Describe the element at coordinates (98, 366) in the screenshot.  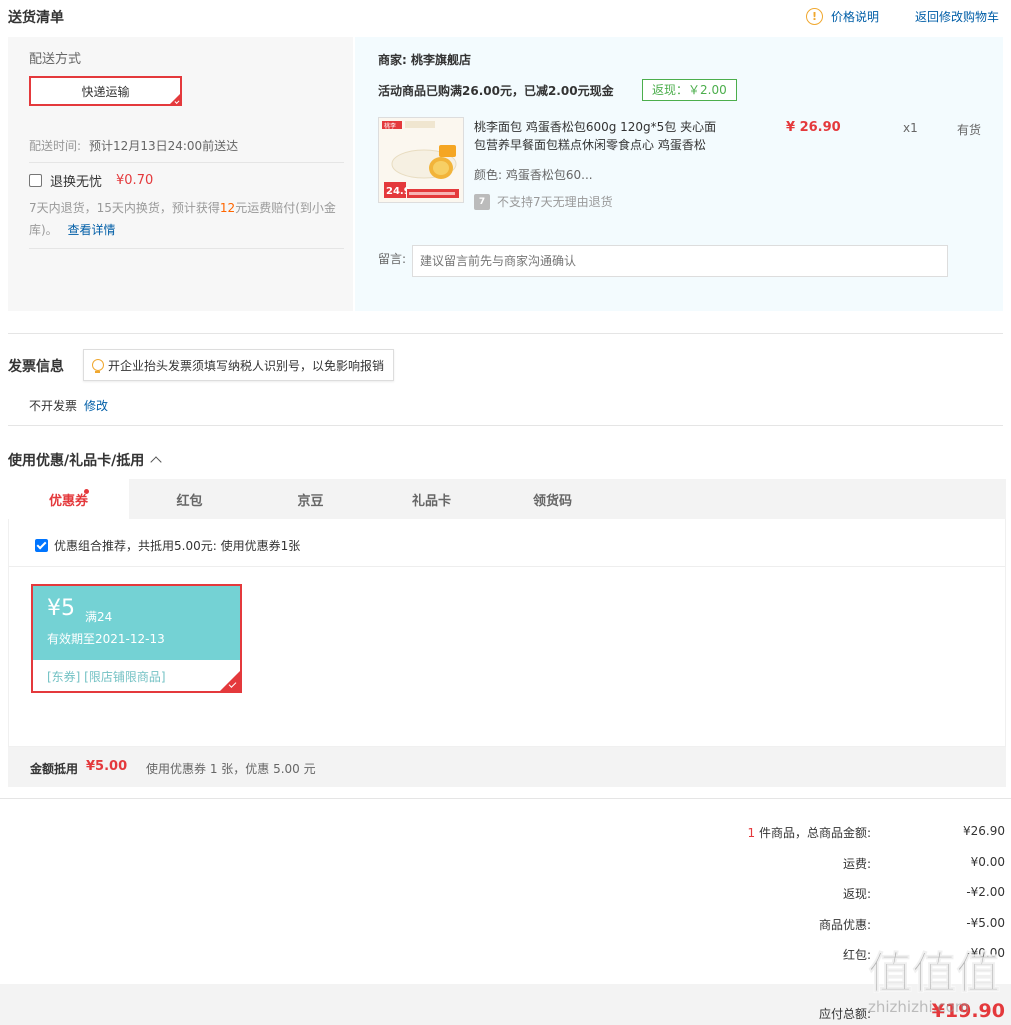
I see `lightbulb-icon` at that location.